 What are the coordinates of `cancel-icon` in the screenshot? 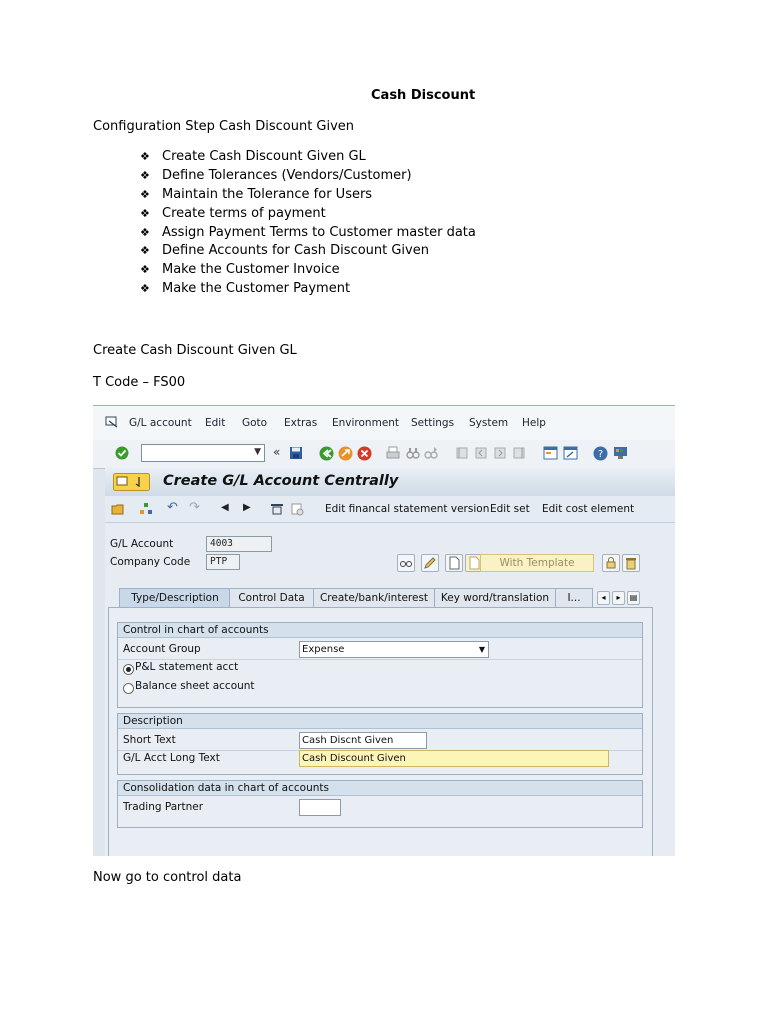 It's located at (364, 453).